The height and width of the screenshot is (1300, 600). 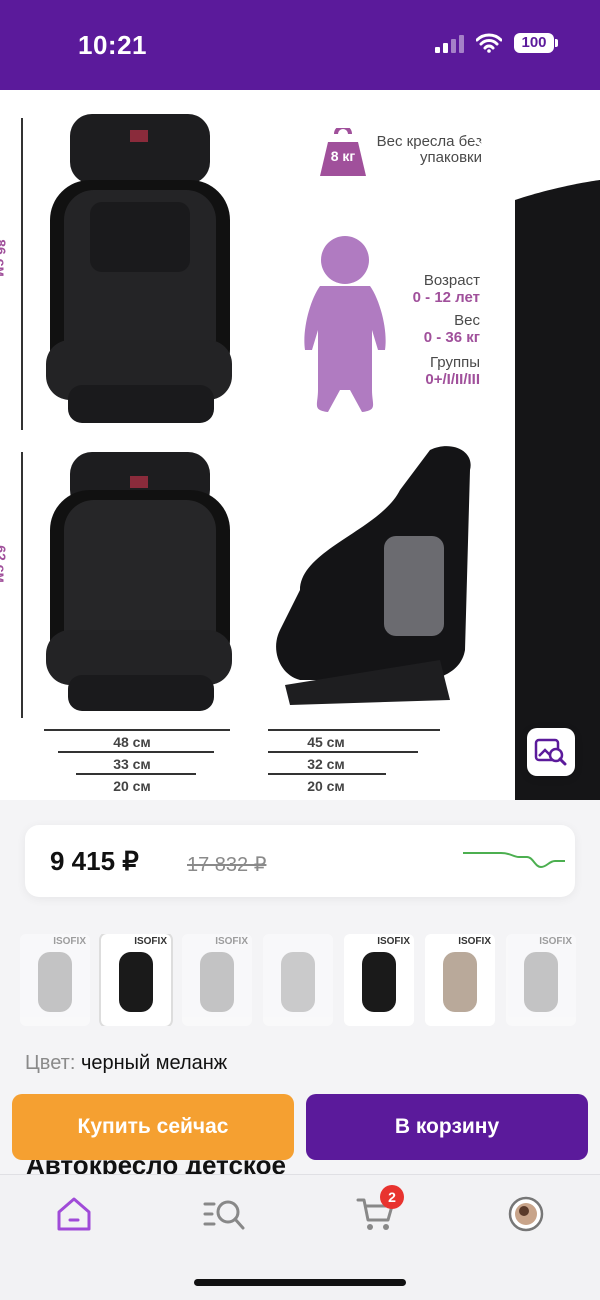 I want to click on share-icon, so click(x=563, y=136).